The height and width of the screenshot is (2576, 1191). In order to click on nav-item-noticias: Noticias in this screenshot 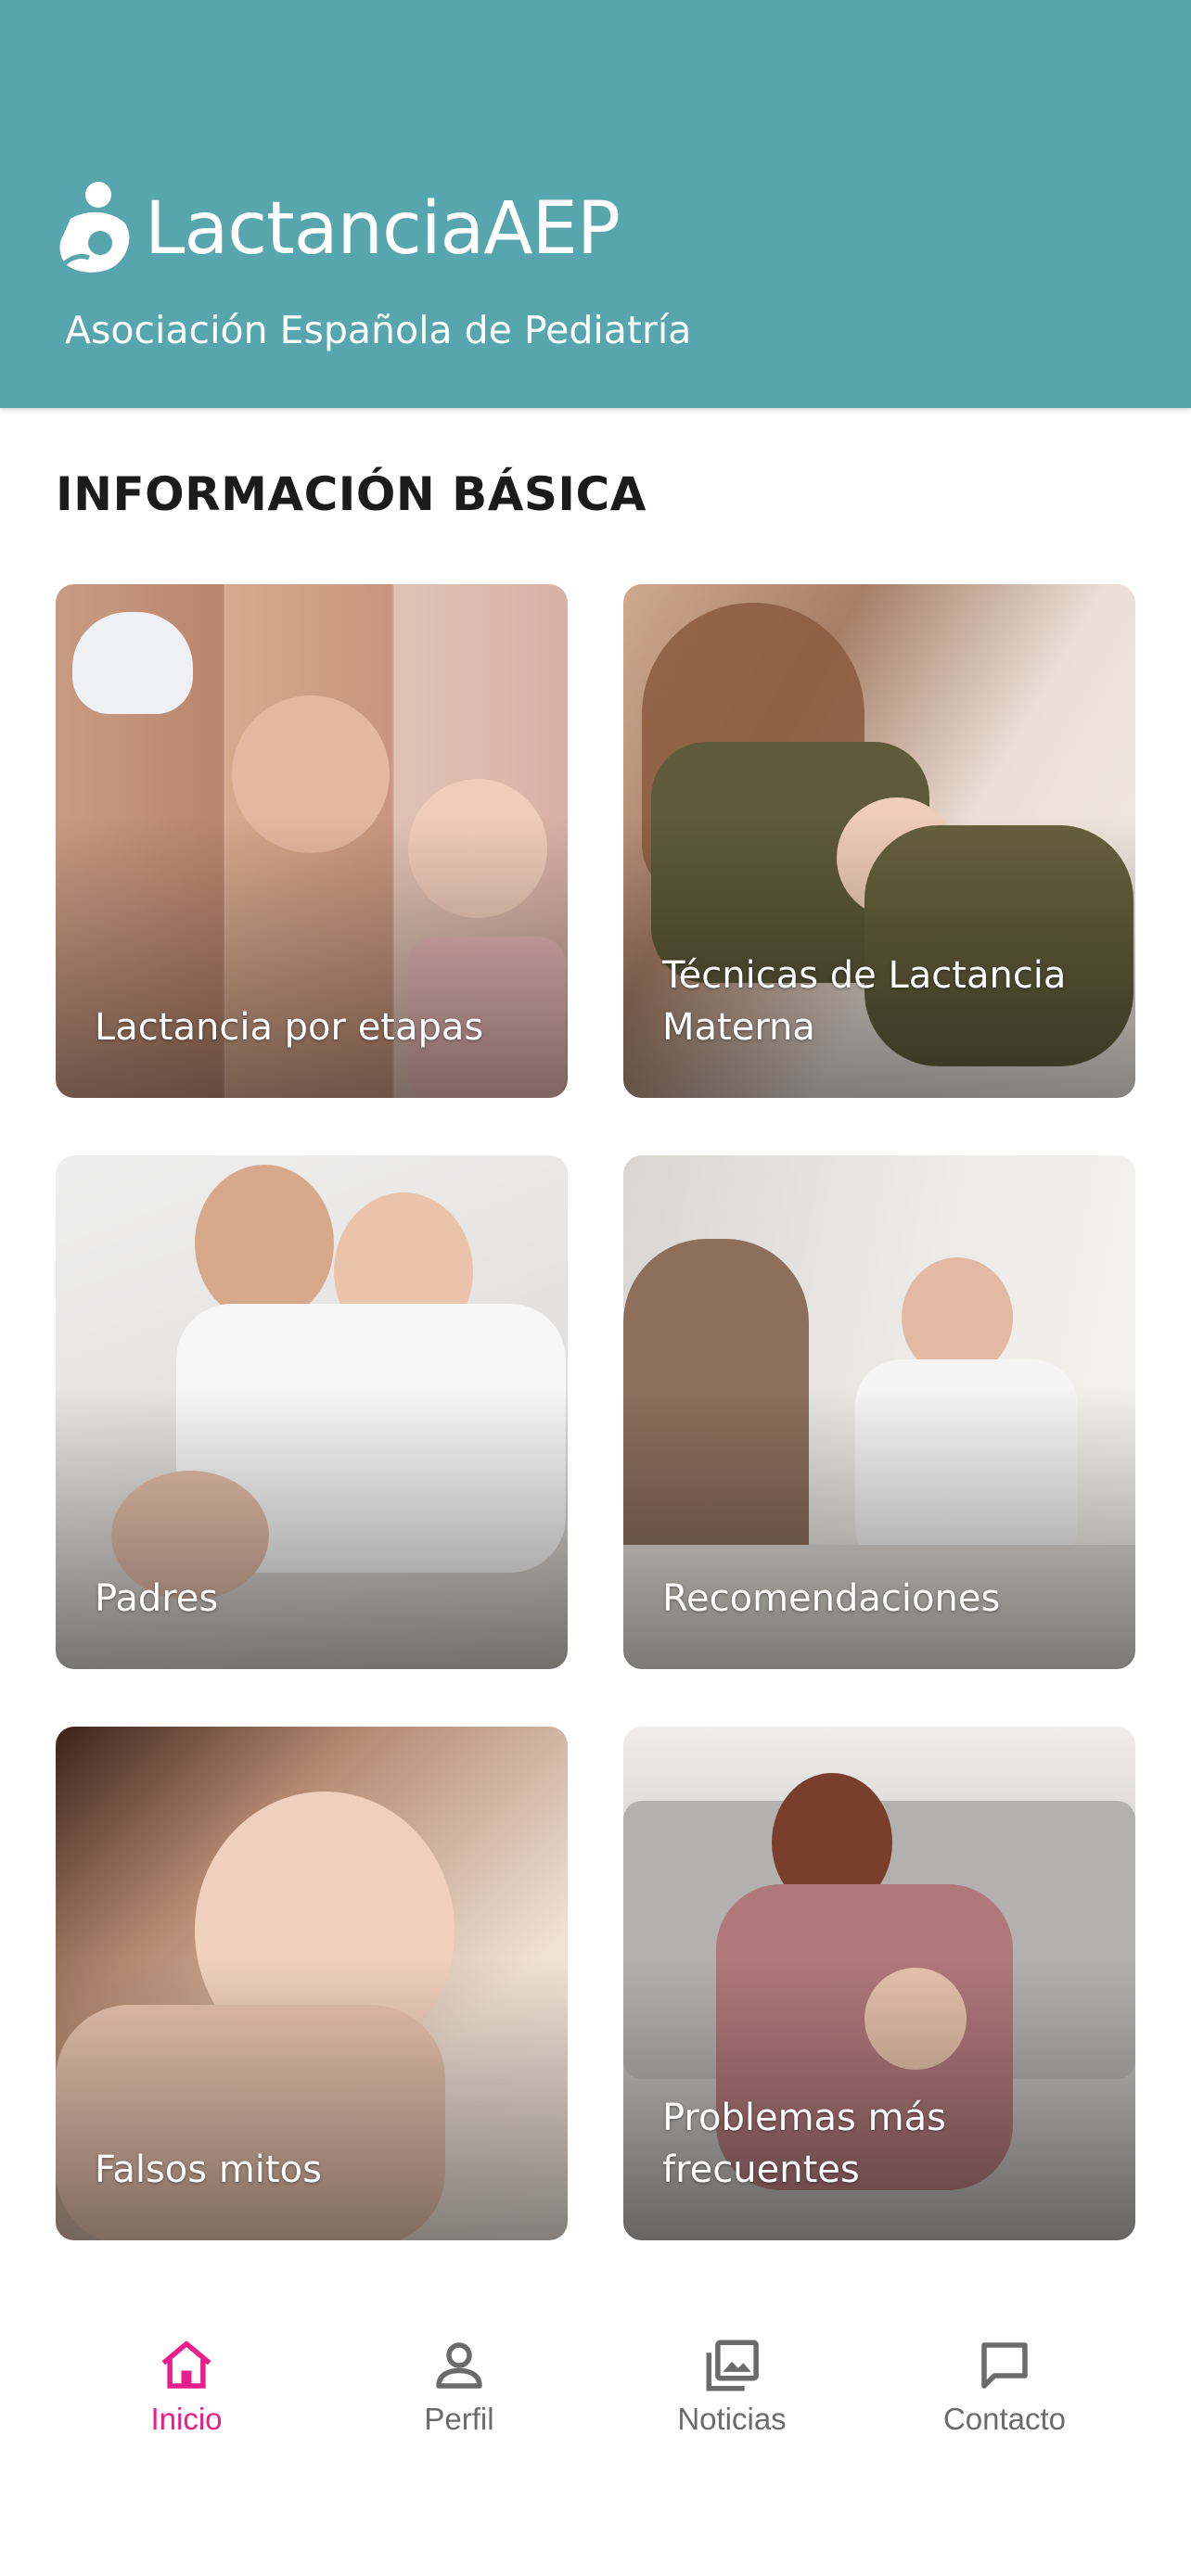, I will do `click(732, 2386)`.